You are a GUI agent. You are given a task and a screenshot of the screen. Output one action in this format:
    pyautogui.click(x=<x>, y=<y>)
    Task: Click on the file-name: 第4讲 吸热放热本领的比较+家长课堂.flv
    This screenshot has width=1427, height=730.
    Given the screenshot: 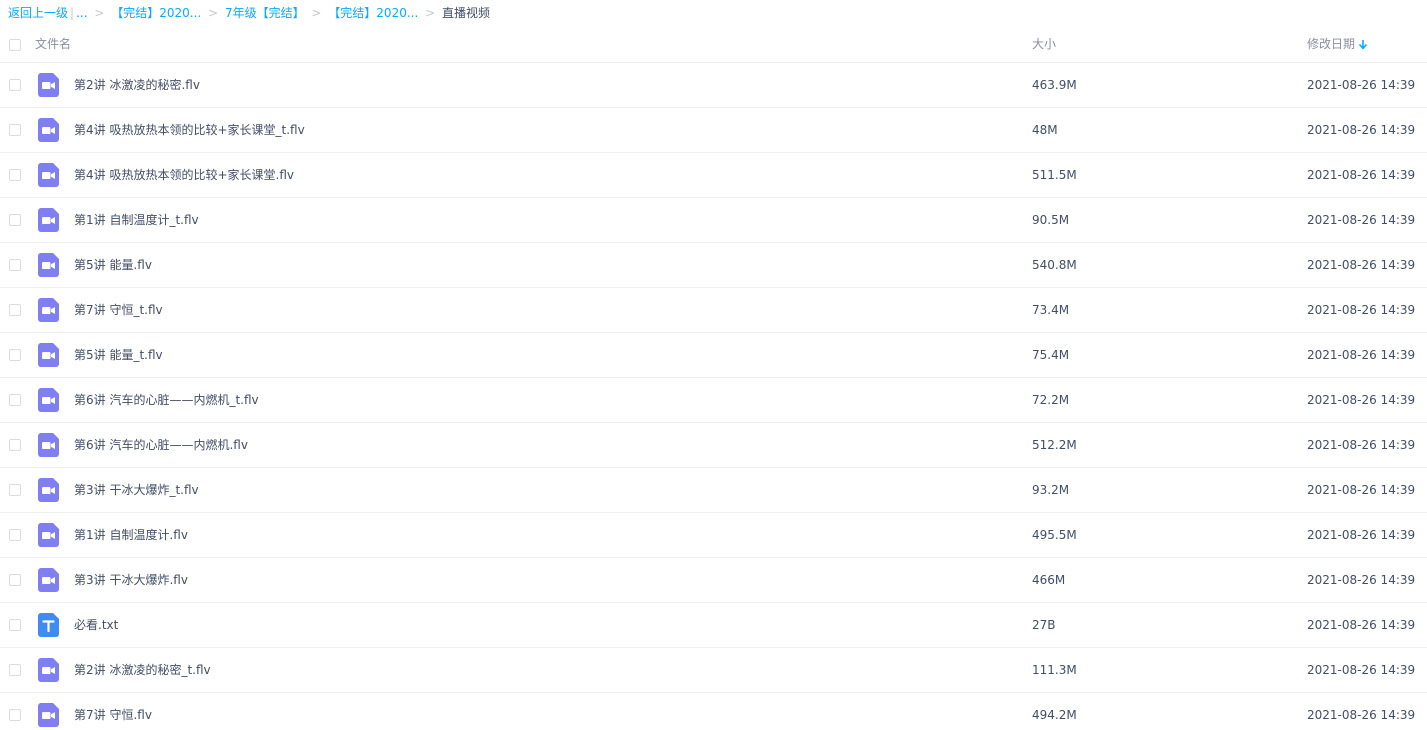 What is the action you would take?
    pyautogui.click(x=184, y=175)
    